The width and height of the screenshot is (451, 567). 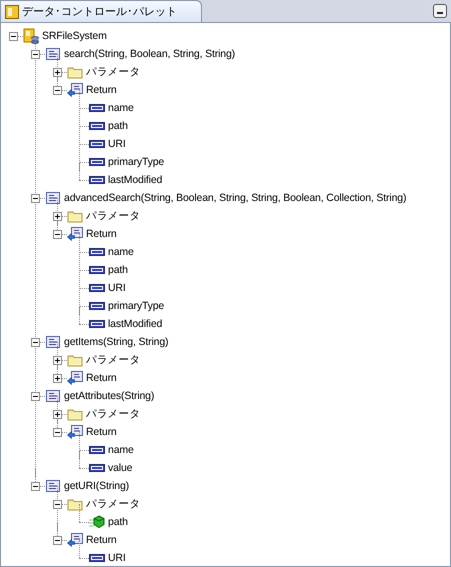 I want to click on cube-icon, so click(x=97, y=522).